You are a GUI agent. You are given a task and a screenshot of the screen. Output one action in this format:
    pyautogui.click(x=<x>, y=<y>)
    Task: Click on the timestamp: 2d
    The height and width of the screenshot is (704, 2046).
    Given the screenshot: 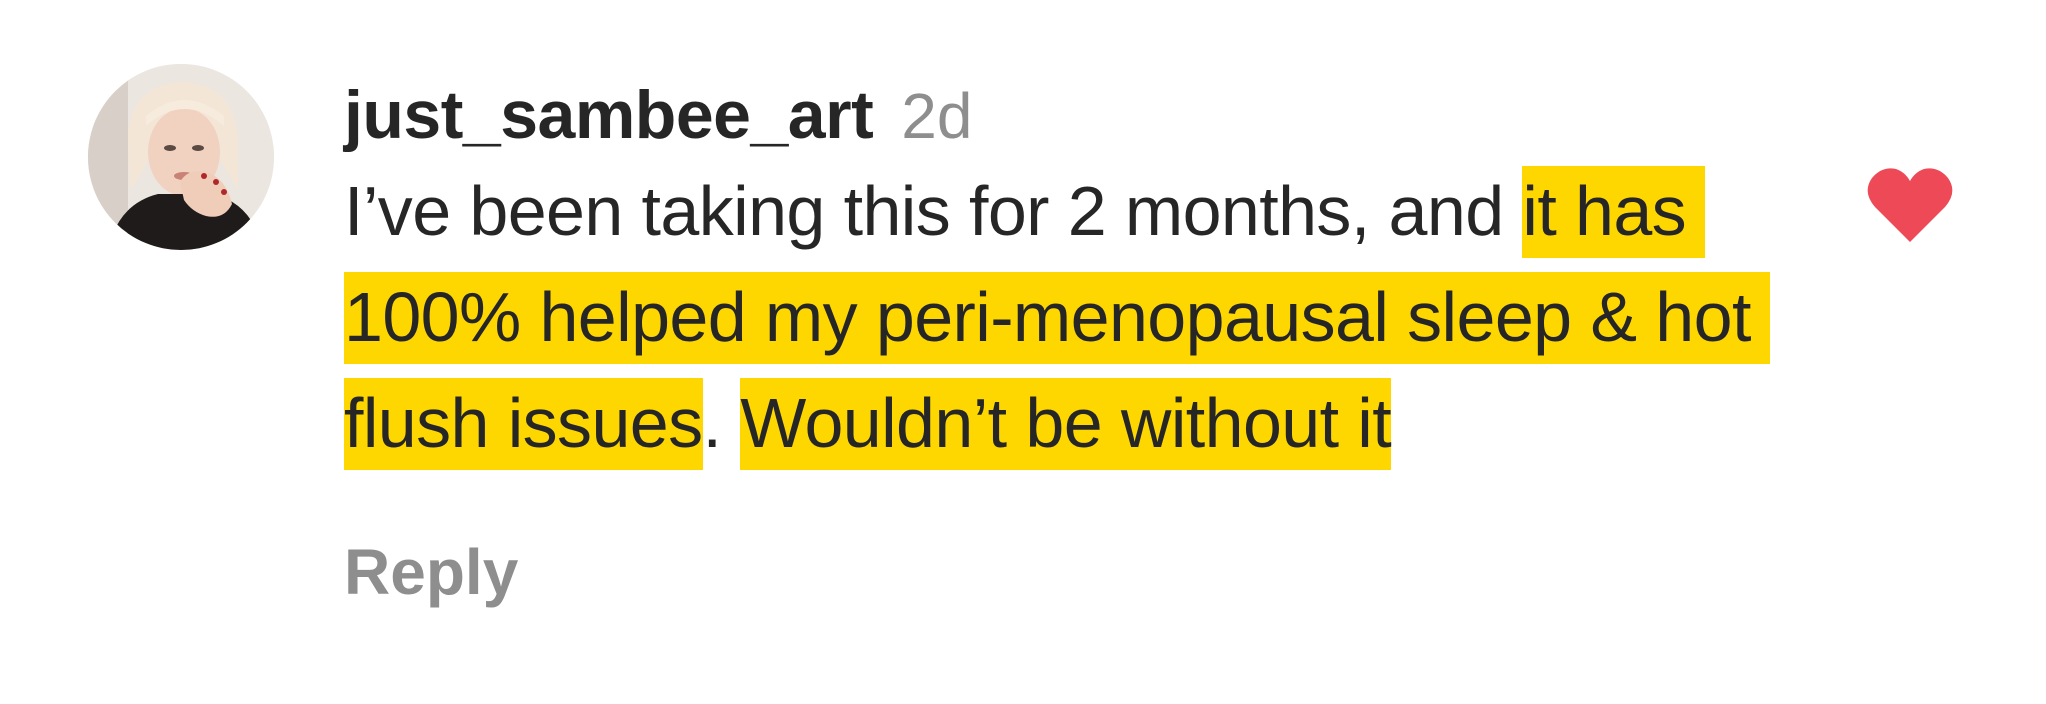 What is the action you would take?
    pyautogui.click(x=937, y=116)
    